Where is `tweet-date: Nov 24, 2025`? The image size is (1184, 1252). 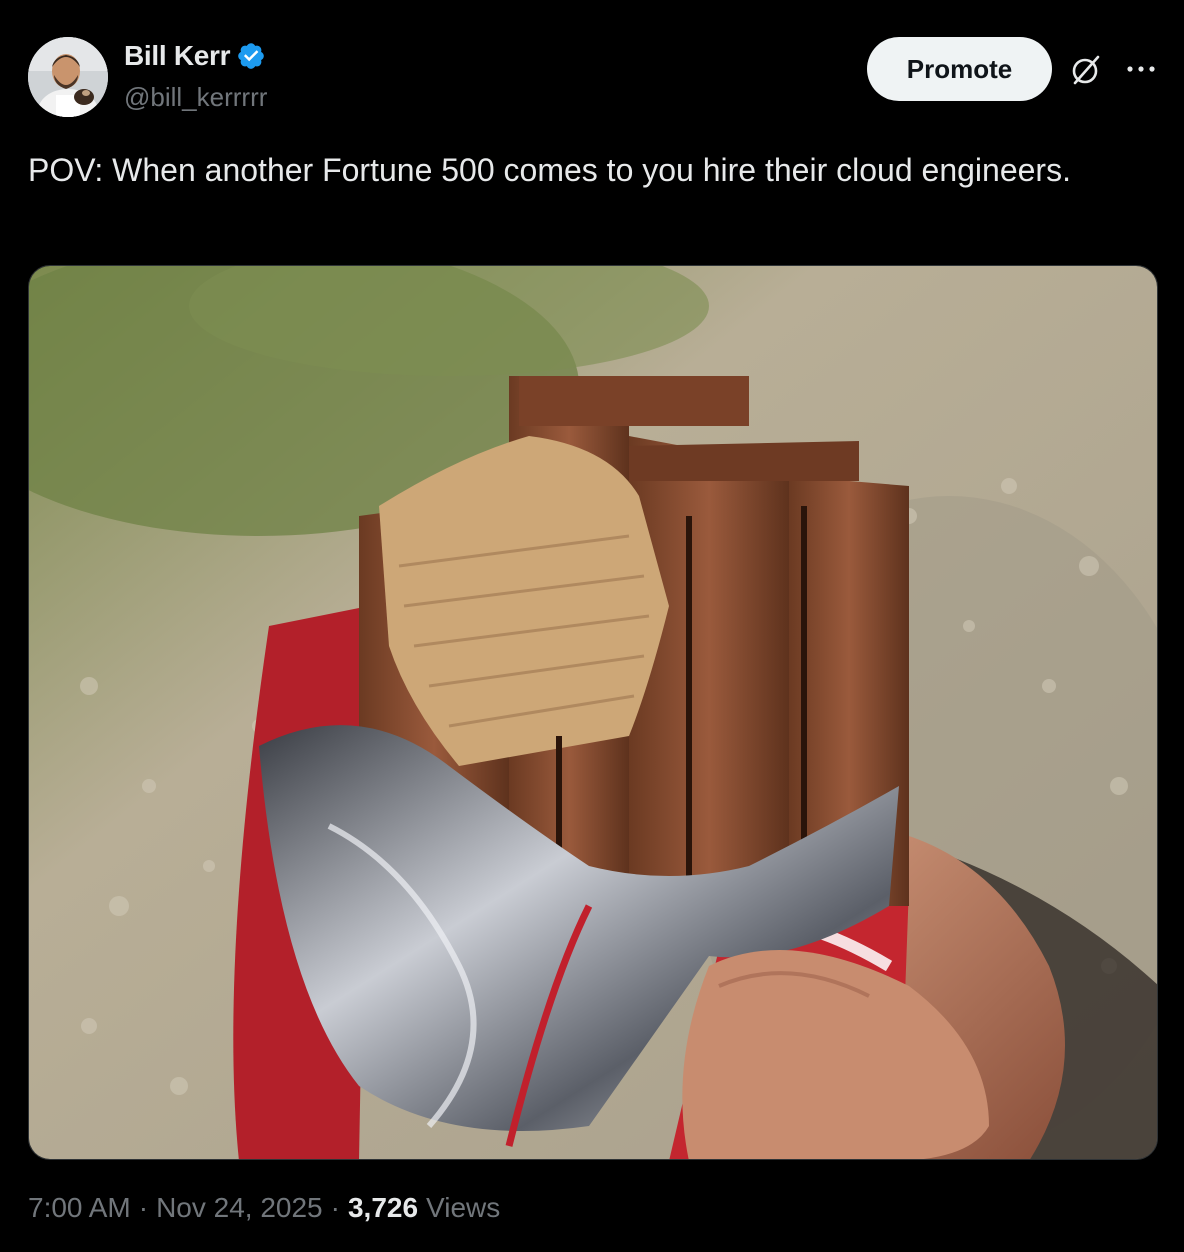 tweet-date: Nov 24, 2025 is located at coordinates (239, 1208).